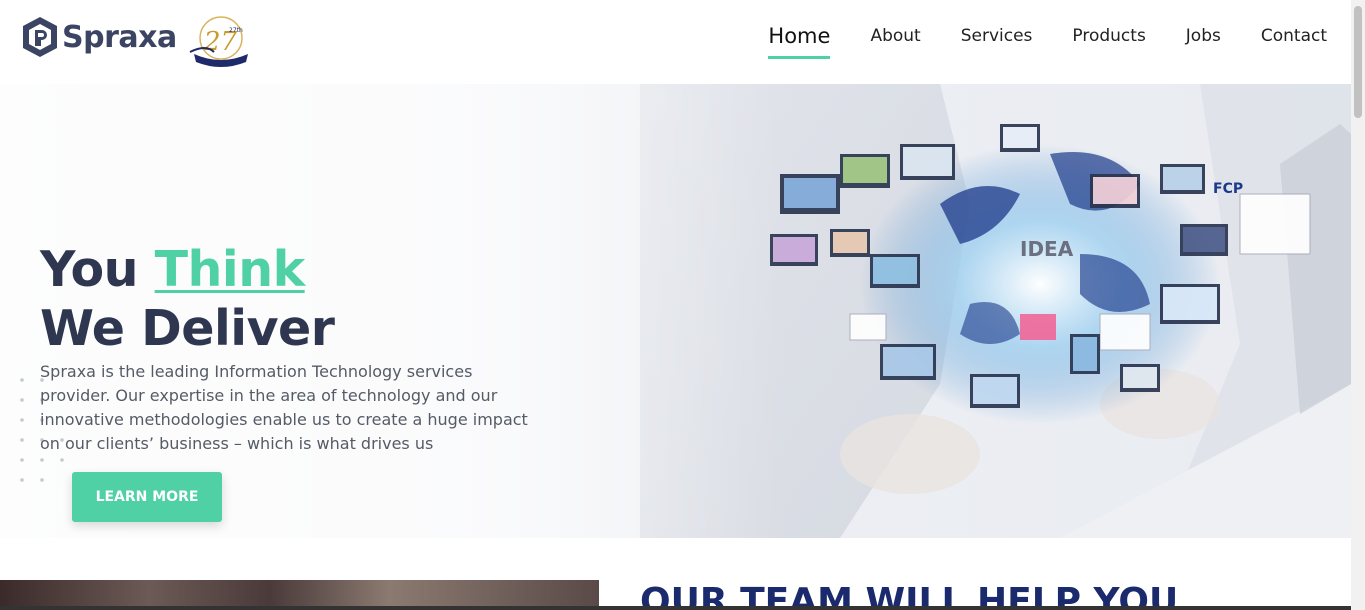 The width and height of the screenshot is (1365, 610). I want to click on nav-item-about: About, so click(895, 42).